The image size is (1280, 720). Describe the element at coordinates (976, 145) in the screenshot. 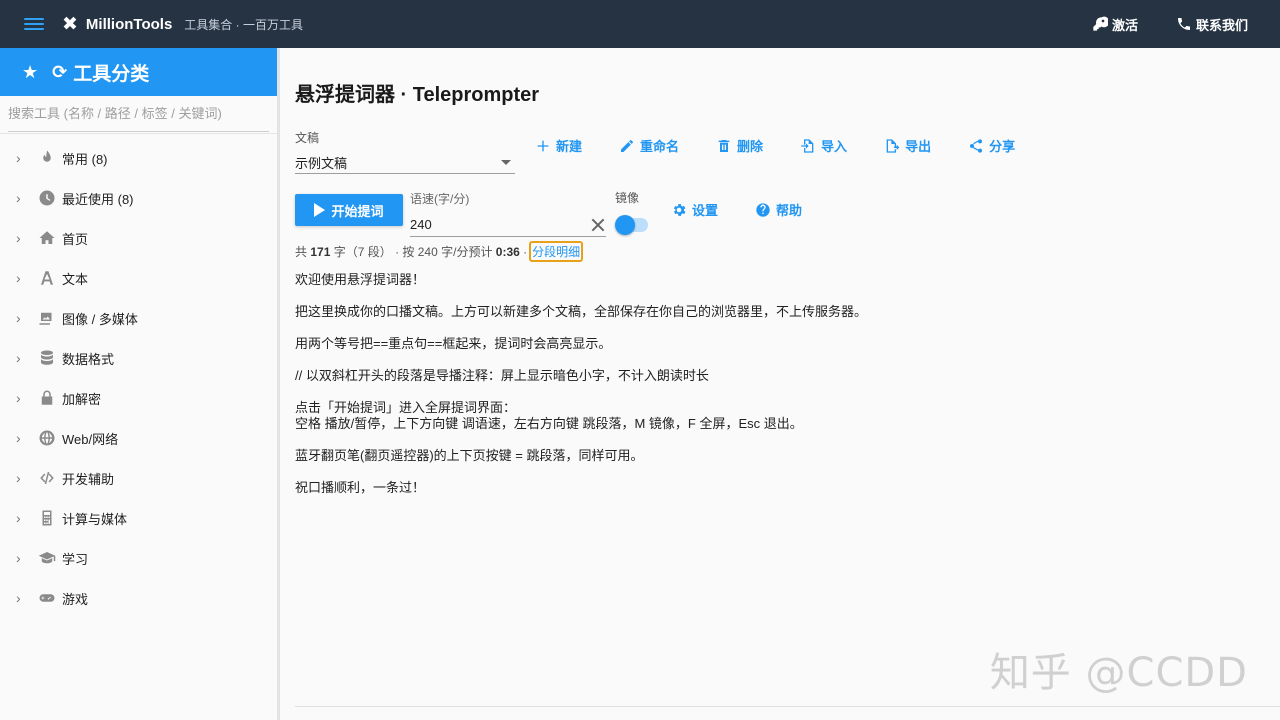

I see `share-icon` at that location.